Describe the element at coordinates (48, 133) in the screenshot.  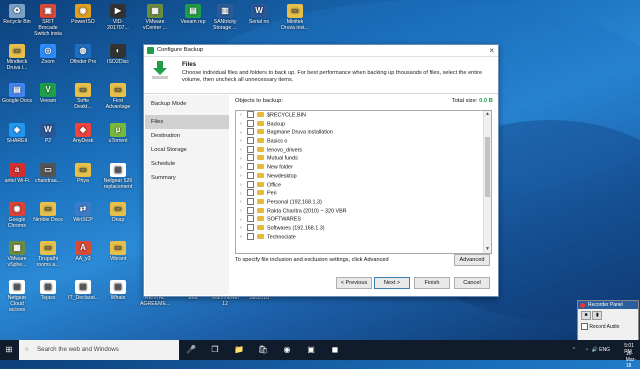
I see `desktop-icon: W P2` at that location.